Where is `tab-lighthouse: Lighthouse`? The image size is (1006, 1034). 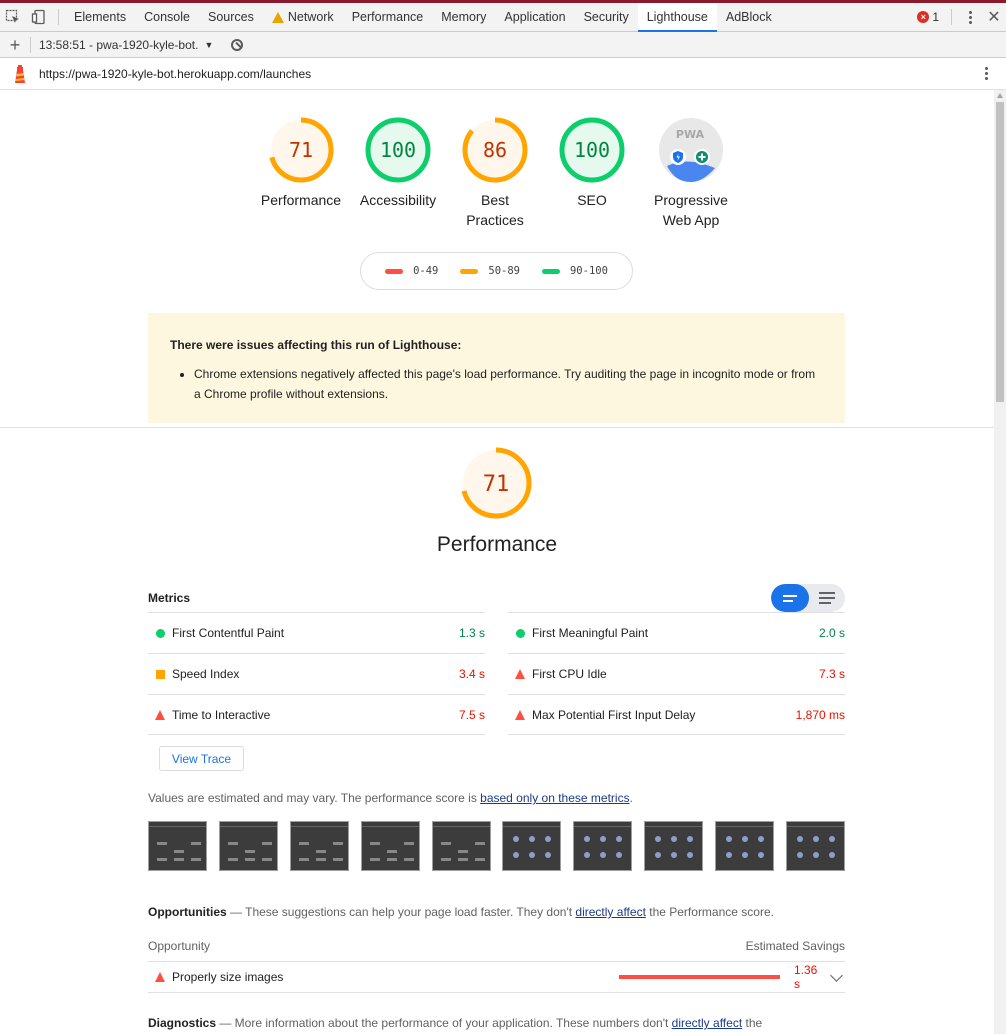 tab-lighthouse: Lighthouse is located at coordinates (677, 17).